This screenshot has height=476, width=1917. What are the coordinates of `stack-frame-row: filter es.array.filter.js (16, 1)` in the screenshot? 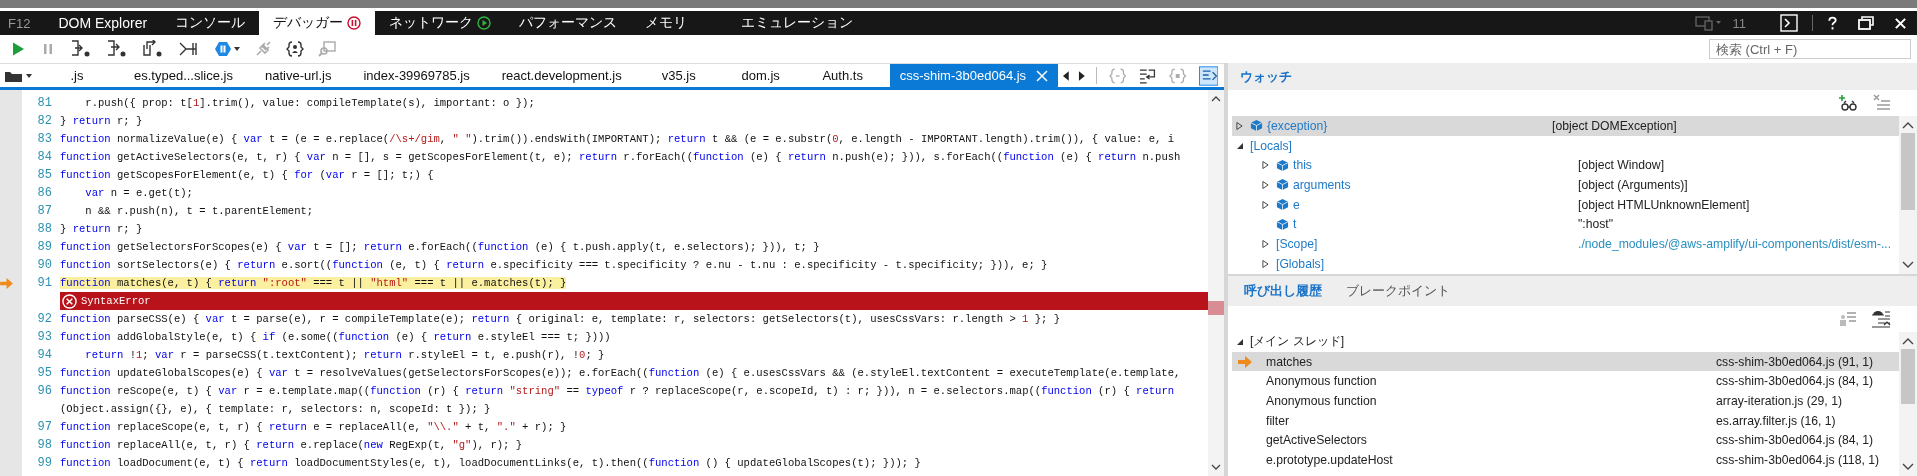 It's located at (1565, 420).